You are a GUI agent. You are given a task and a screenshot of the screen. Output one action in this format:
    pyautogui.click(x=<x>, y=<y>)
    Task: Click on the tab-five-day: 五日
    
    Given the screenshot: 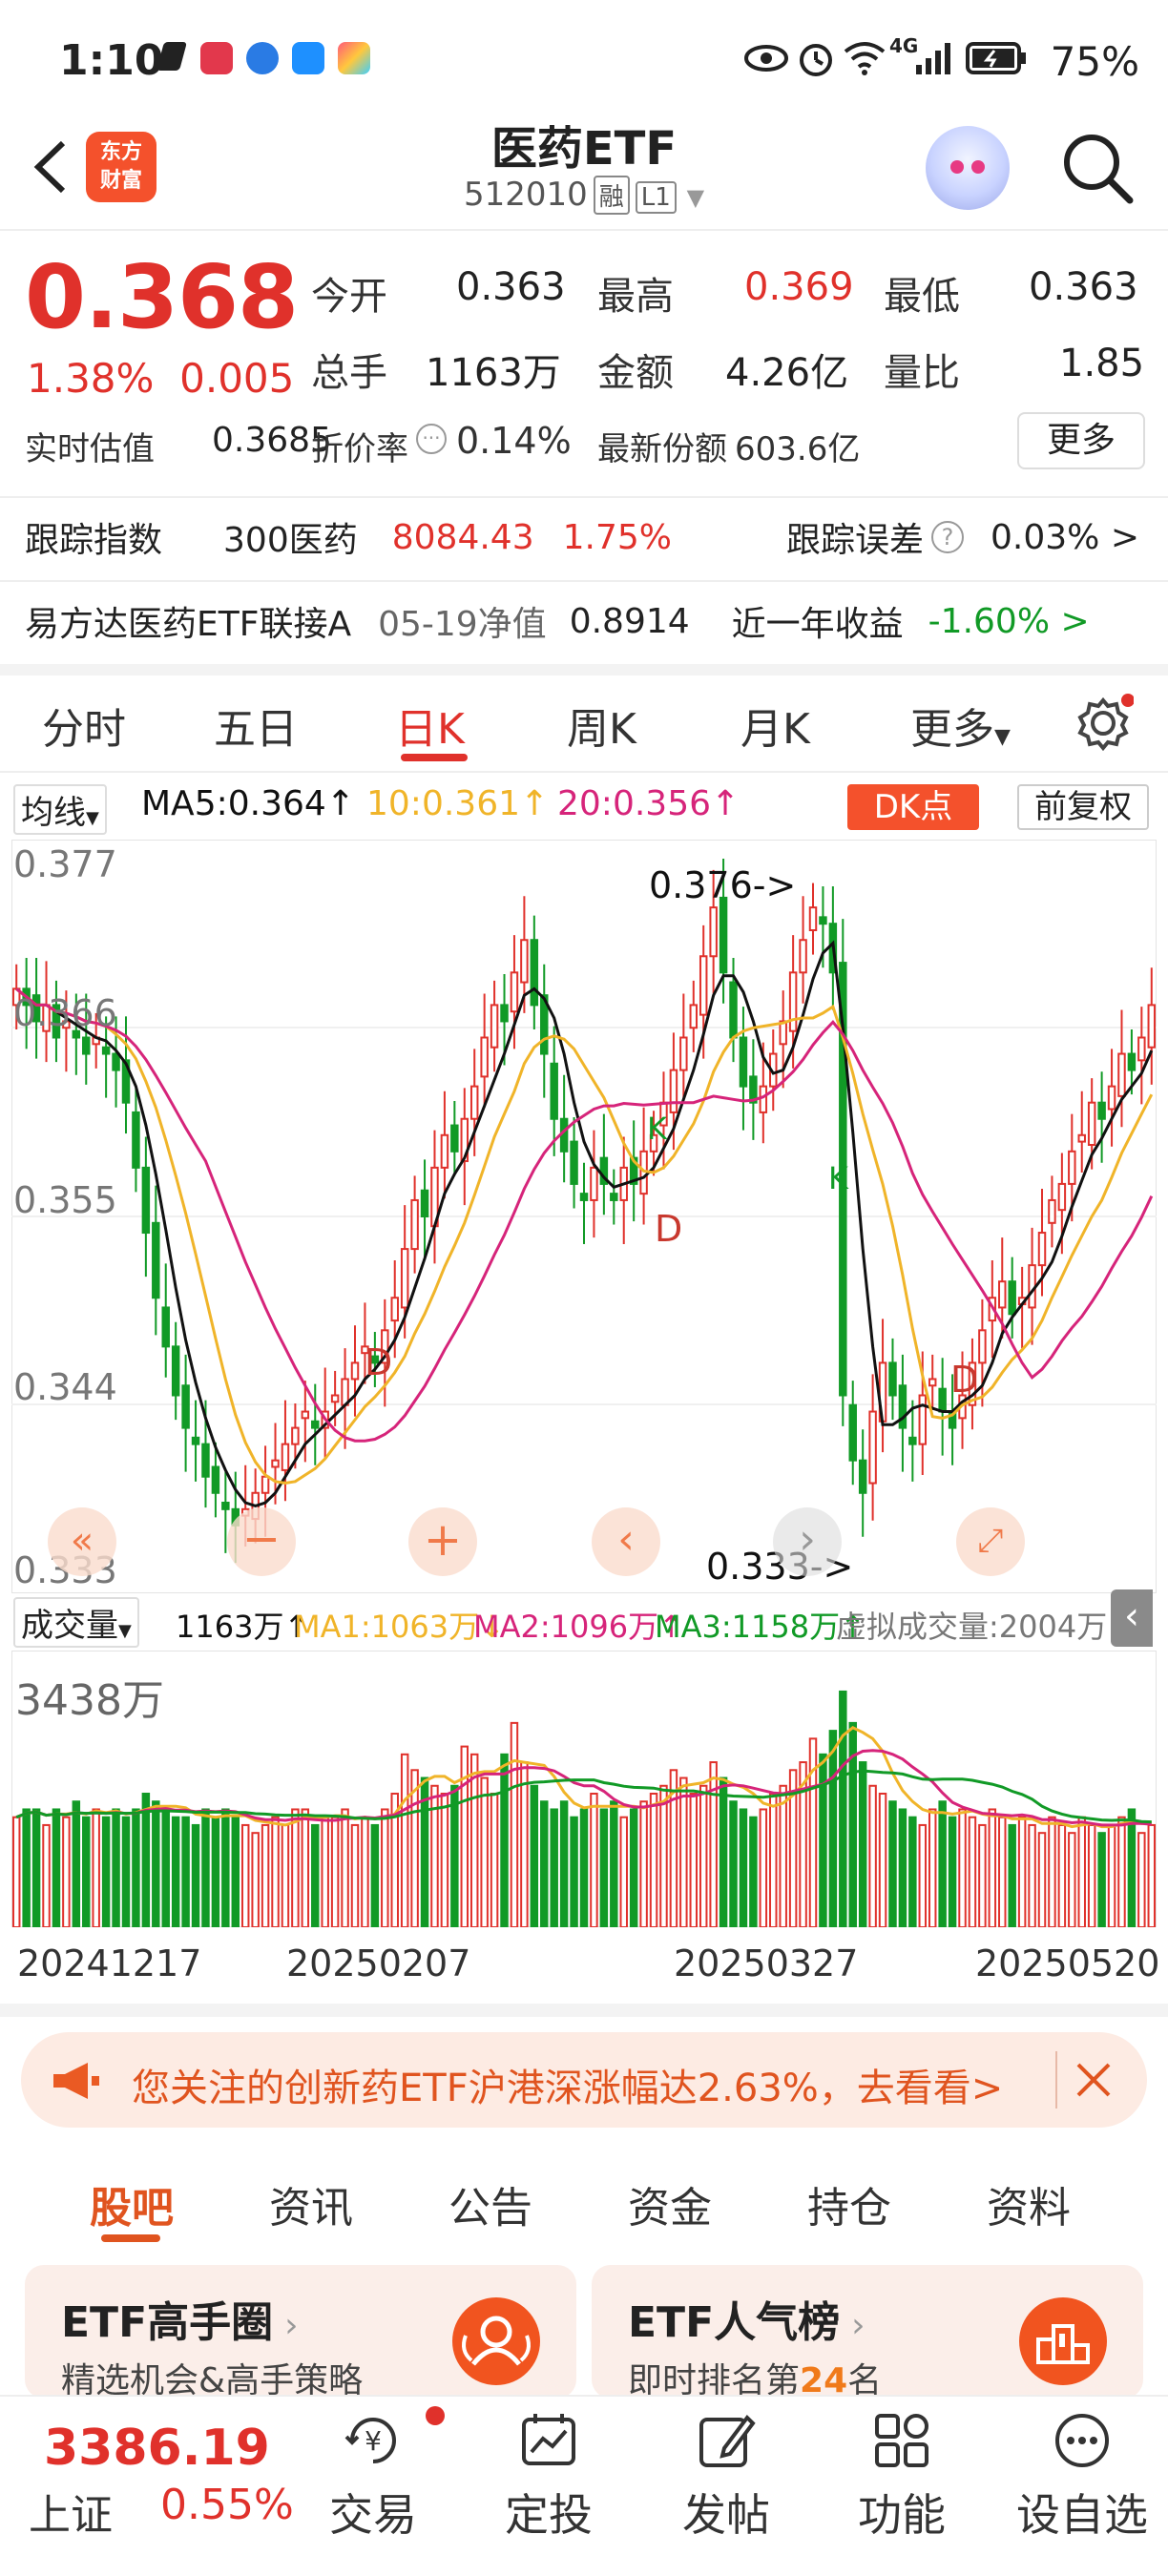 What is the action you would take?
    pyautogui.click(x=256, y=725)
    